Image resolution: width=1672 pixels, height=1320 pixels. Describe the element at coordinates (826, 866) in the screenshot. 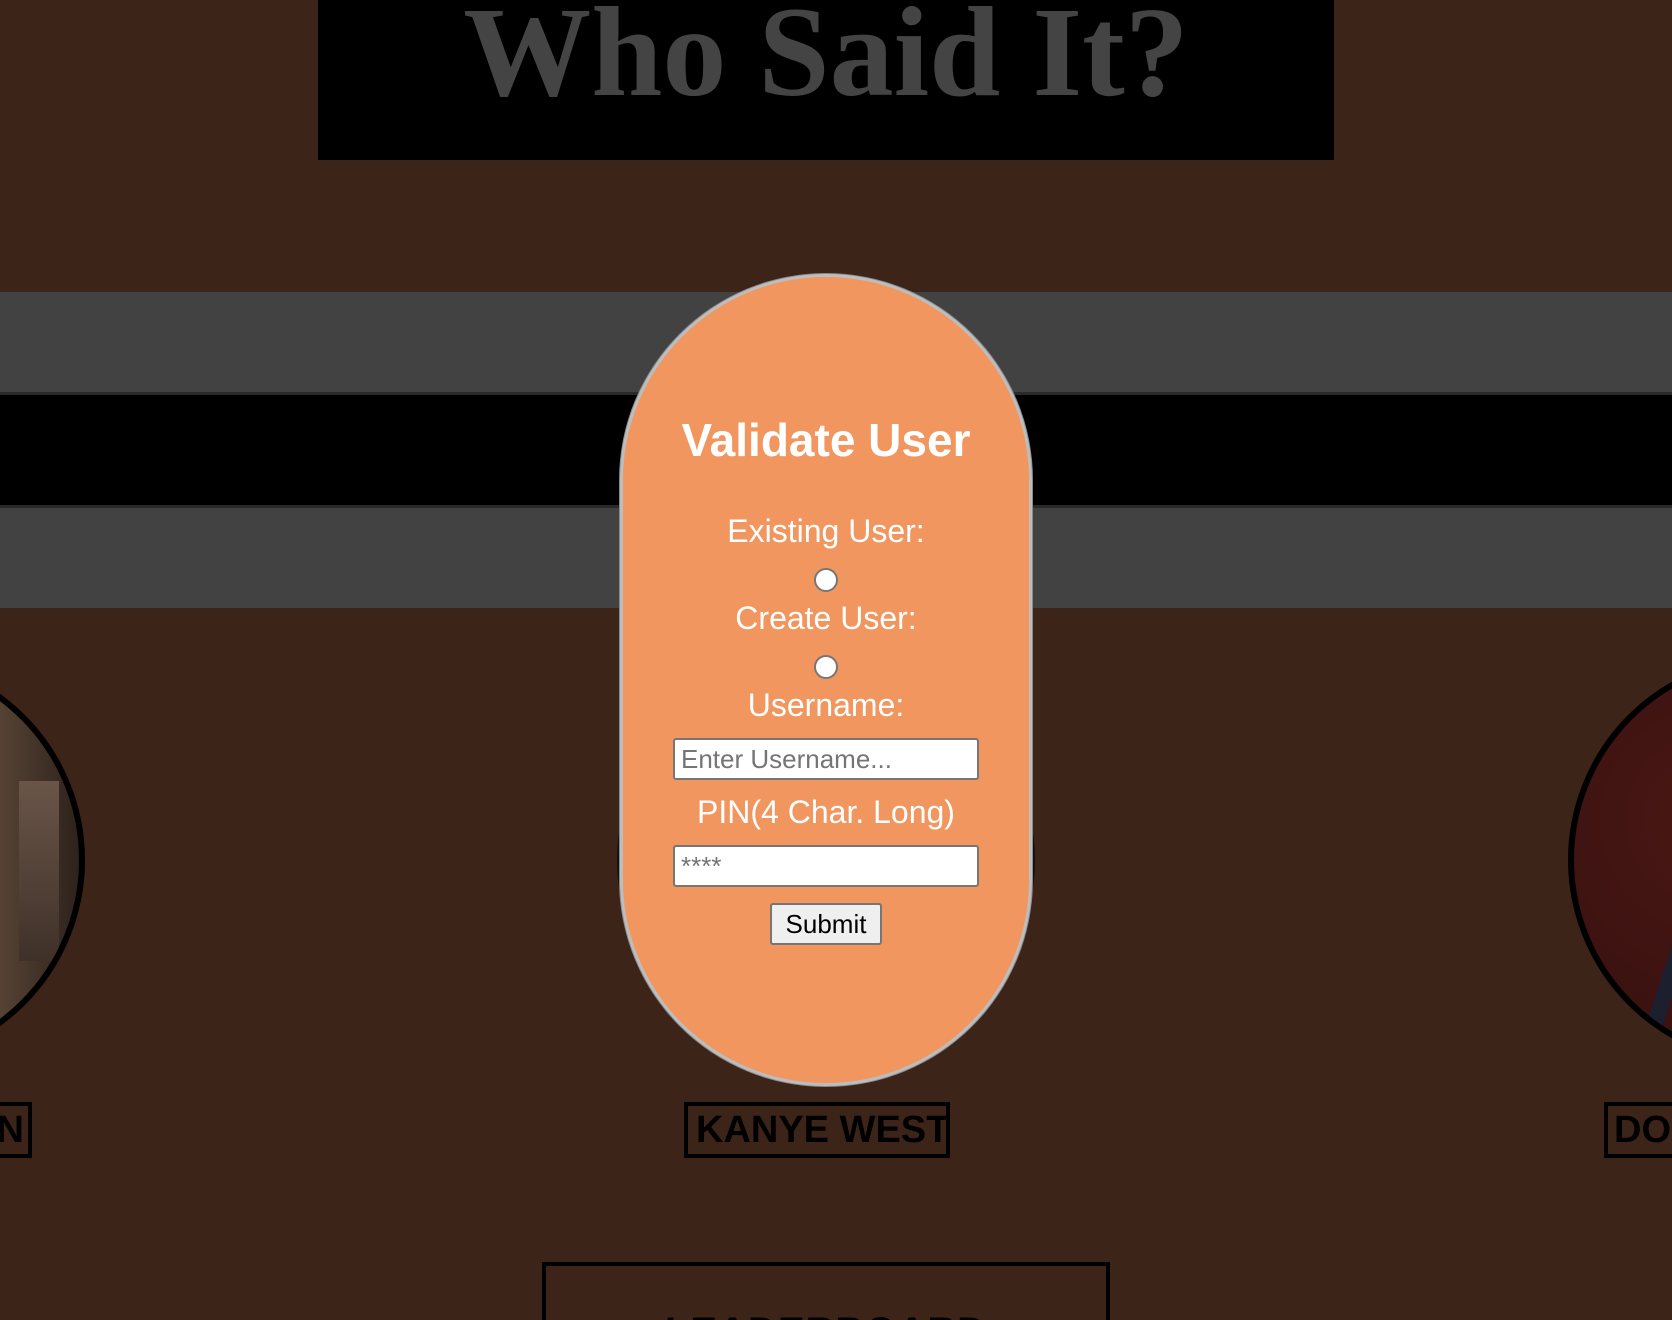

I see `pin-input` at that location.